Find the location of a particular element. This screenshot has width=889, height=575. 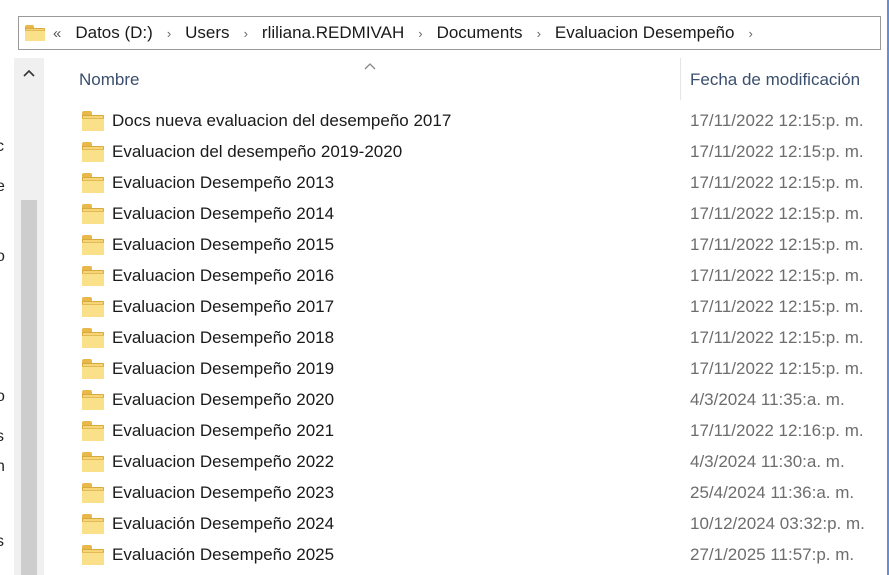

file-name: Evaluacion Desempeño 2019 is located at coordinates (223, 368).